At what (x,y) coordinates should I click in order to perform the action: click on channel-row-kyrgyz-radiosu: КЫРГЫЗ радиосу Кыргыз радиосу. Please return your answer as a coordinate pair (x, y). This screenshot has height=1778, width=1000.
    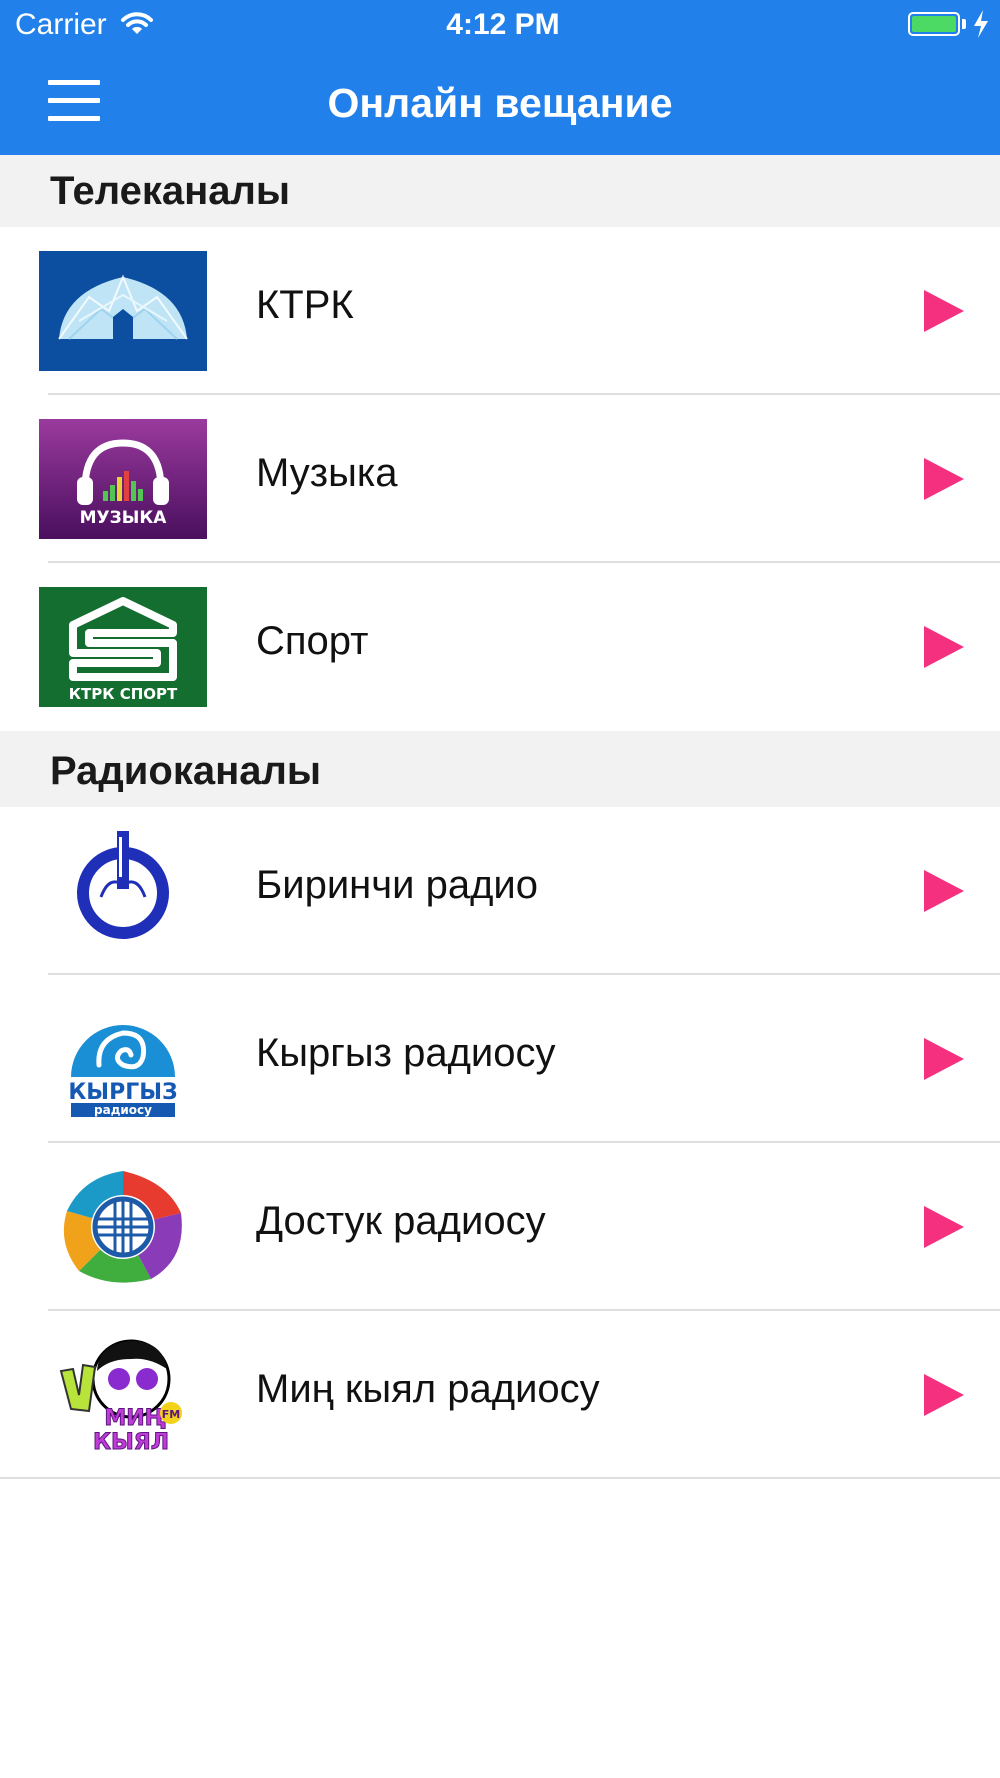
    Looking at the image, I should click on (500, 1059).